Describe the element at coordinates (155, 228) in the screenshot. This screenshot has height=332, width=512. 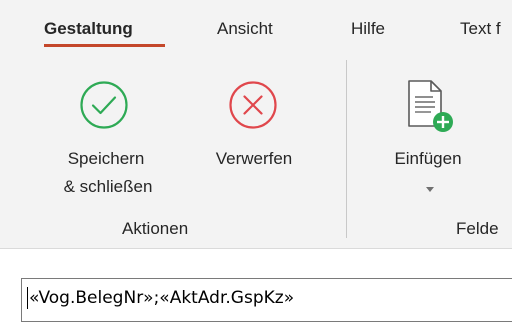
I see `group-label-aktionen: Aktionen` at that location.